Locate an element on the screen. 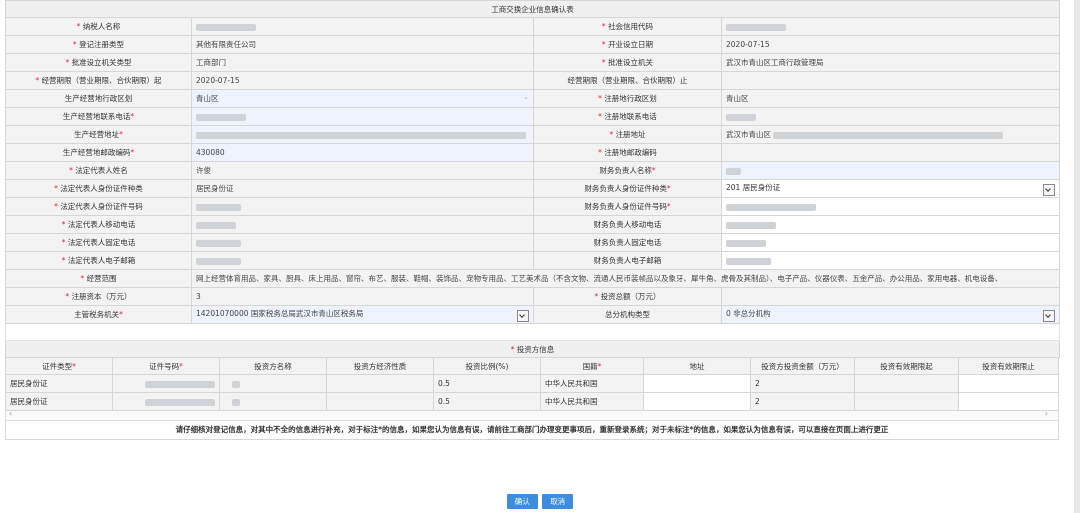  spacer-row is located at coordinates (532, 332).